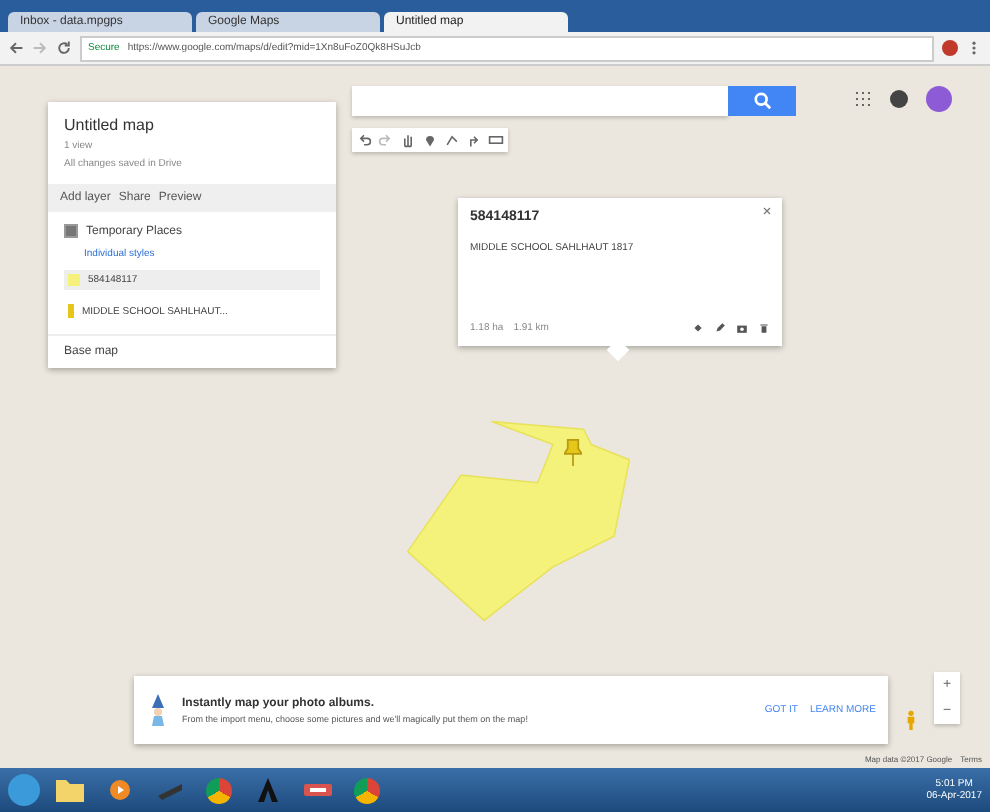 Image resolution: width=990 pixels, height=812 pixels. I want to click on hand-icon, so click(408, 140).